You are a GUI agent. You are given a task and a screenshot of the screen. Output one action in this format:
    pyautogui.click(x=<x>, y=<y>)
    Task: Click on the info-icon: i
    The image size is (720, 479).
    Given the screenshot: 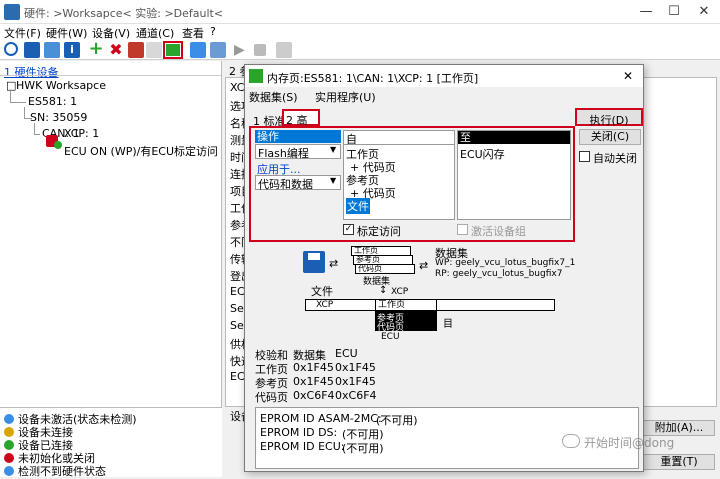 What is the action you would take?
    pyautogui.click(x=72, y=50)
    